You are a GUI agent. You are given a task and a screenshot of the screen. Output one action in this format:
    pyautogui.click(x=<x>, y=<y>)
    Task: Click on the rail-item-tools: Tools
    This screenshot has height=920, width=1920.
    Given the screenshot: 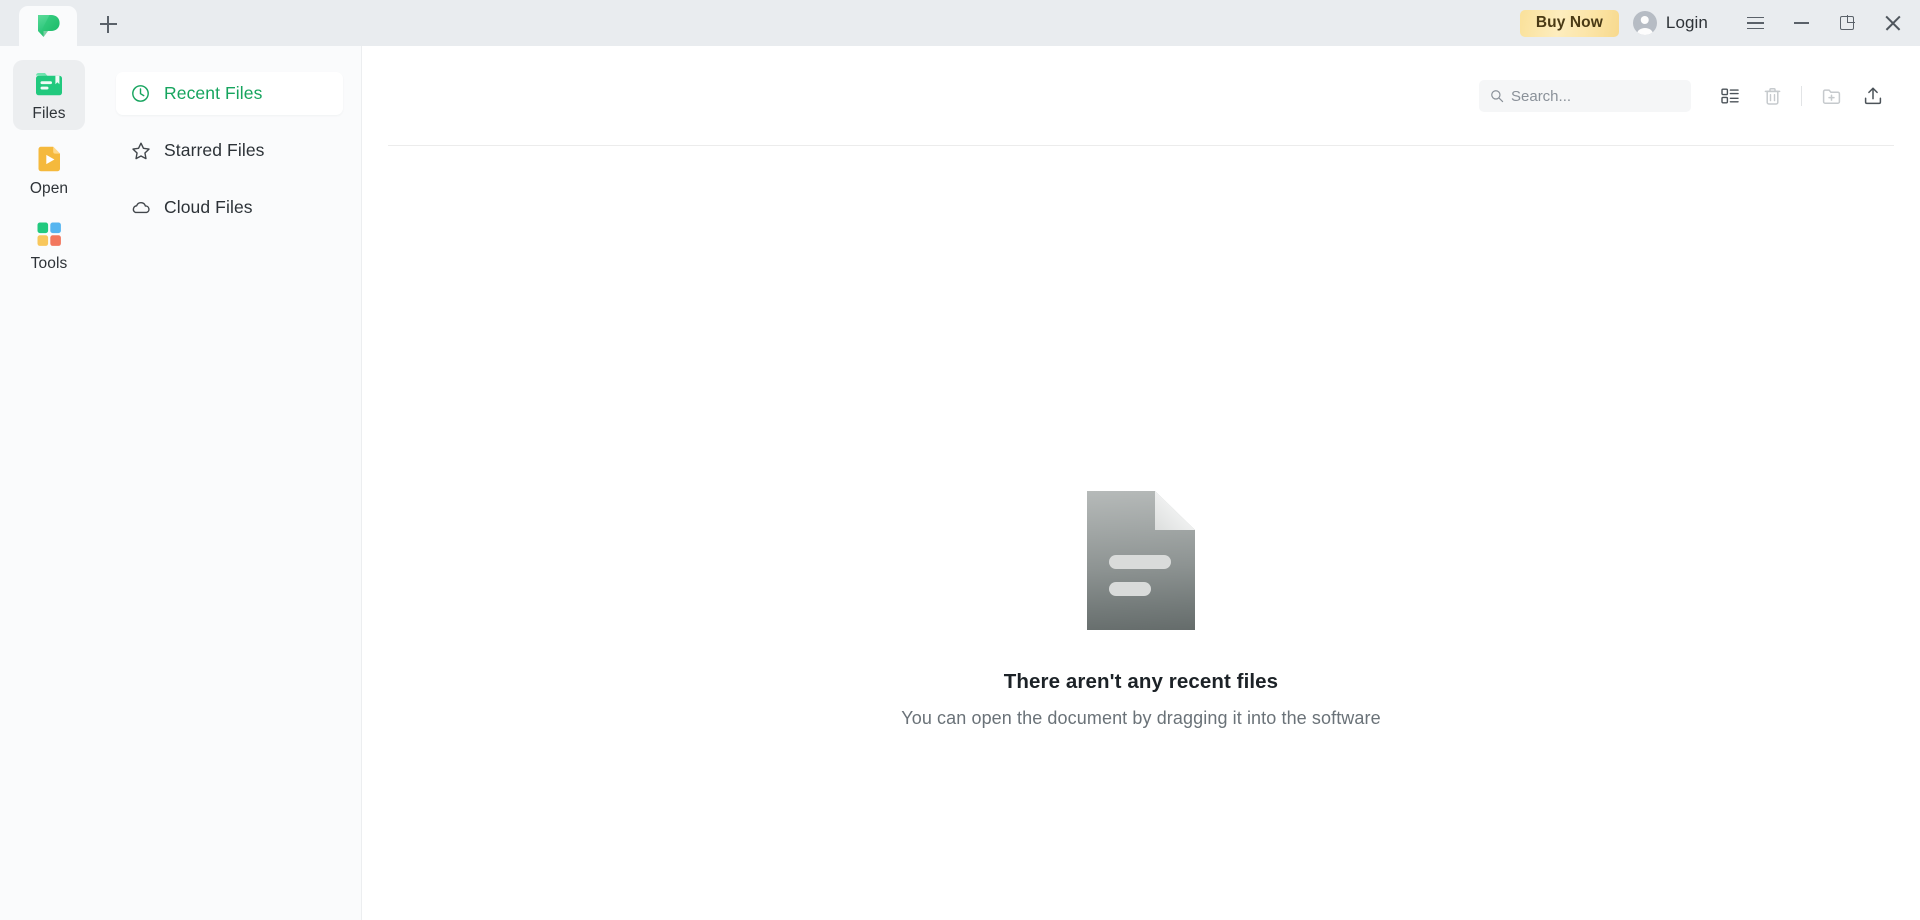 What is the action you would take?
    pyautogui.click(x=49, y=245)
    